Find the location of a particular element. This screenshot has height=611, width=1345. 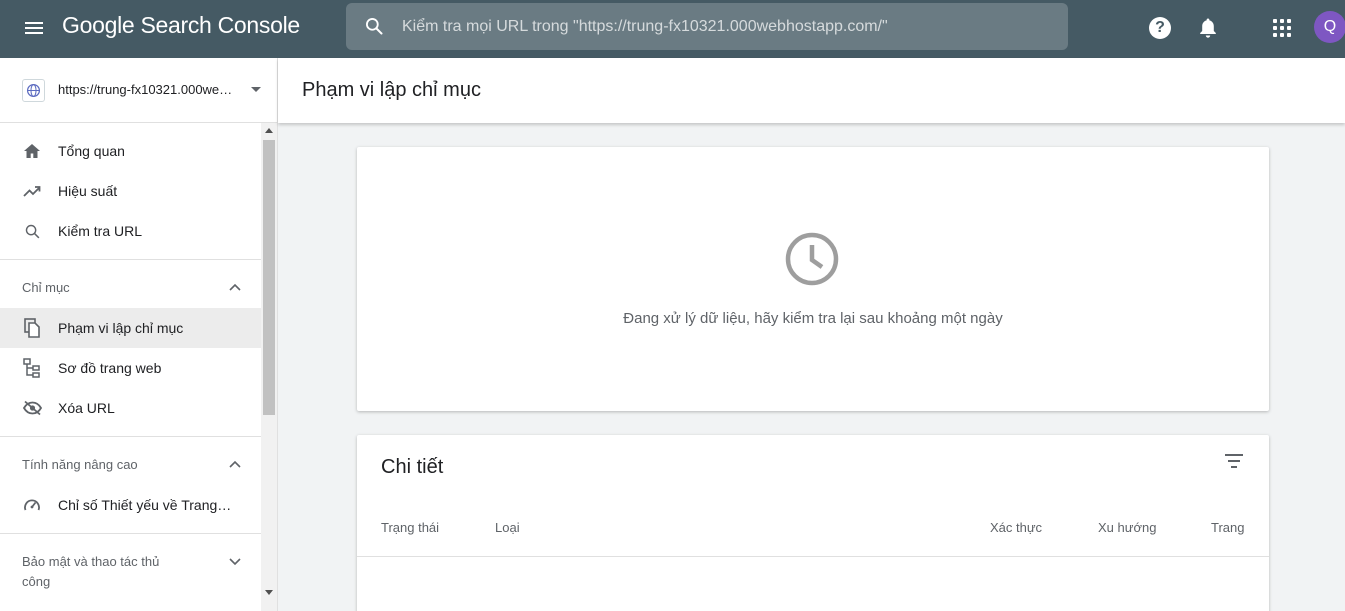

copy-pages-icon is located at coordinates (32, 328).